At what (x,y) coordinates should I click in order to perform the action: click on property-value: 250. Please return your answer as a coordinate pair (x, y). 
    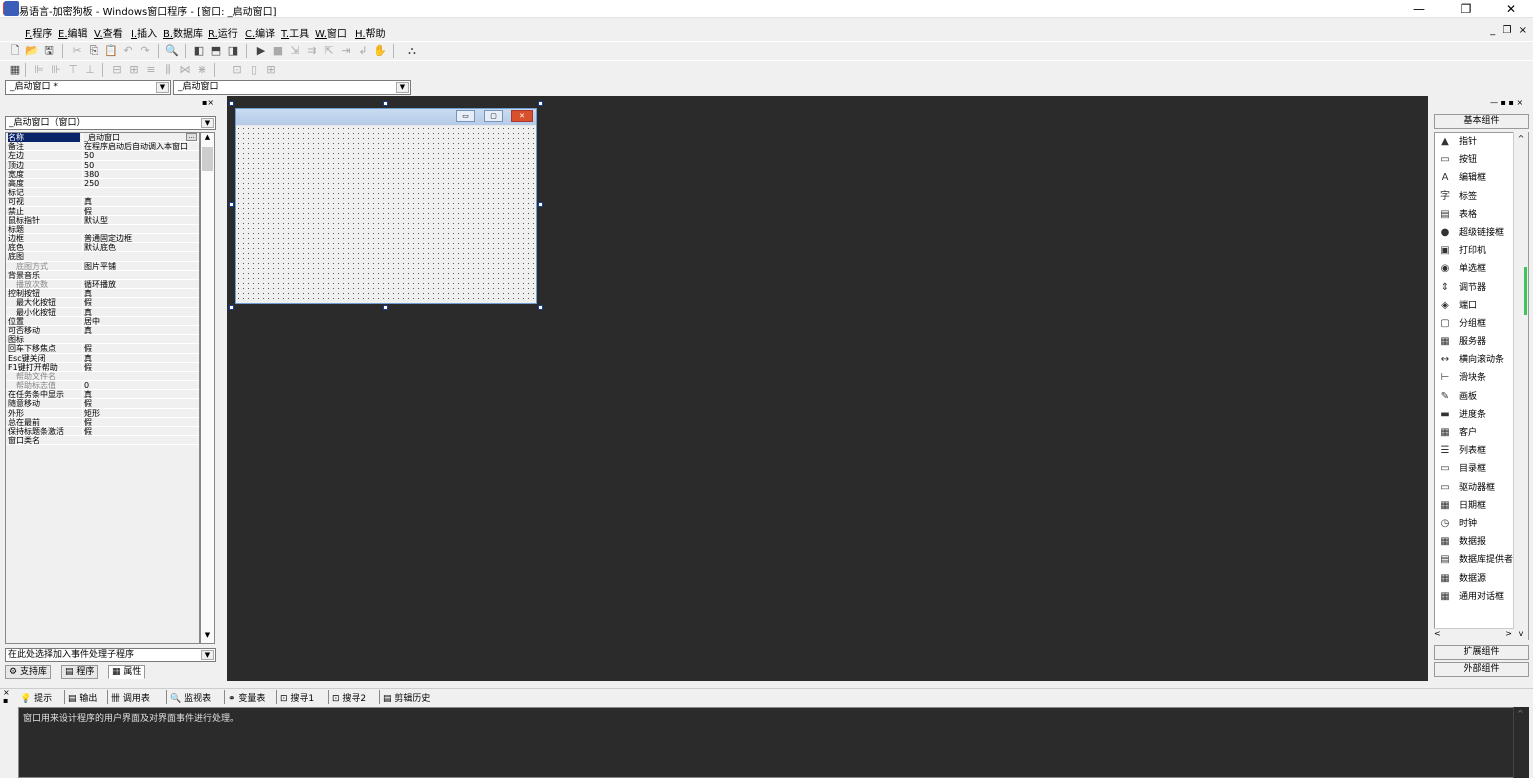
    Looking at the image, I should click on (140, 183).